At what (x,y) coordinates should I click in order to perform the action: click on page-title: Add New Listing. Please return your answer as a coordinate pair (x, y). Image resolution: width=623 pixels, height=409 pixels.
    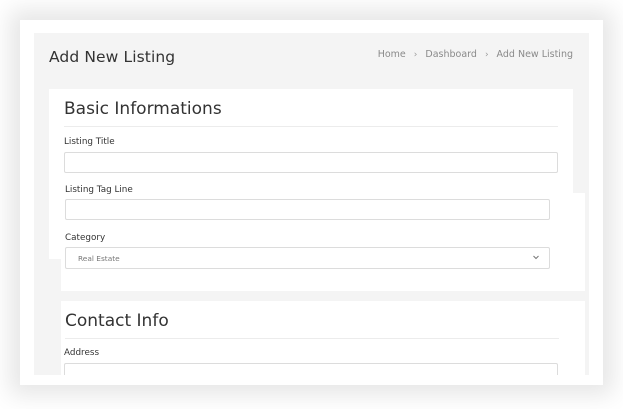
    Looking at the image, I should click on (112, 57).